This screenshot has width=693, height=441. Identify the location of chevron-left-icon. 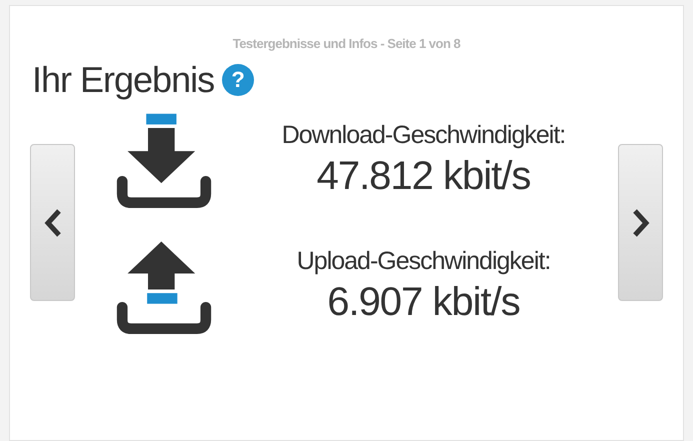
(52, 223).